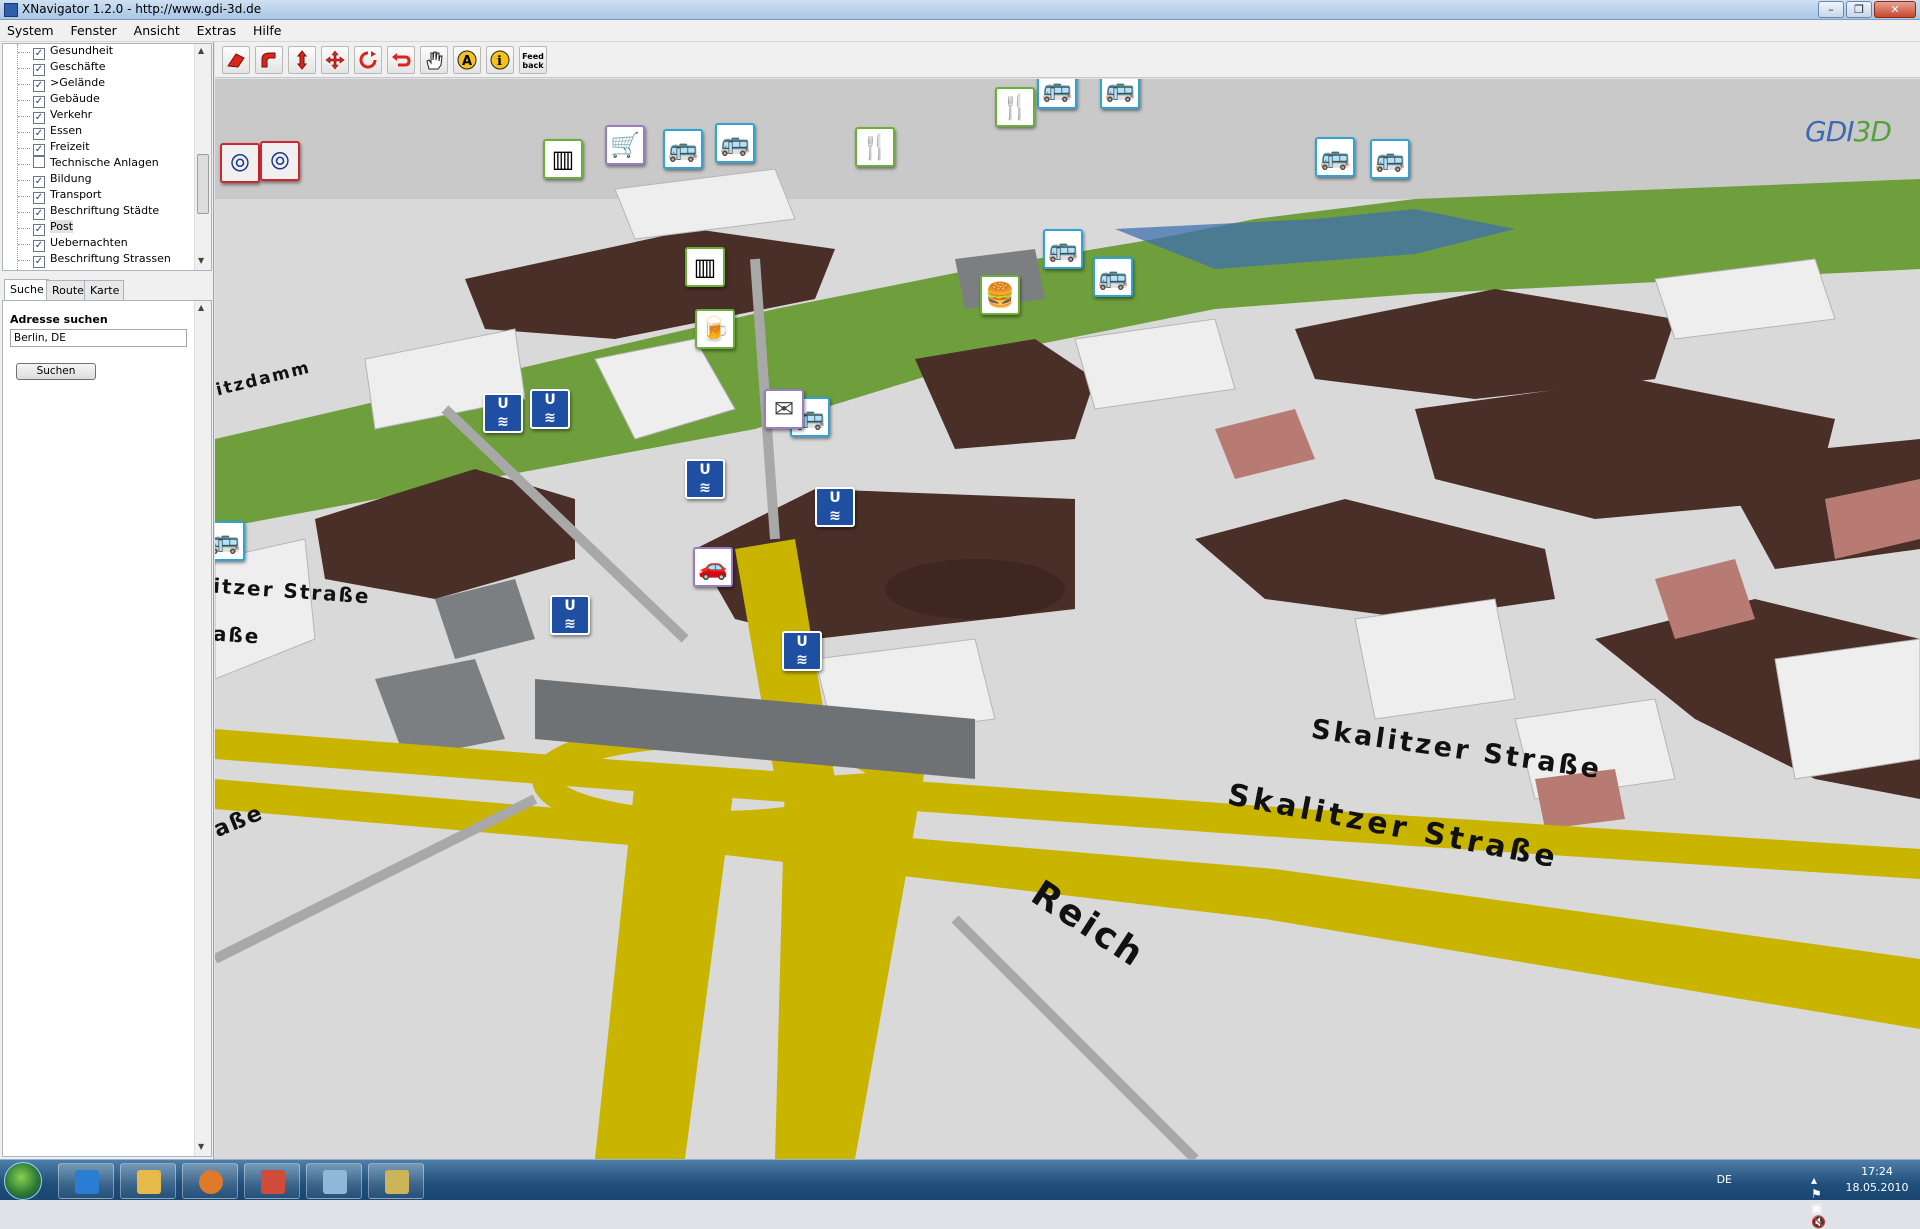 This screenshot has width=1920, height=1229. I want to click on layer-item: ✓ Essen, so click(57, 132).